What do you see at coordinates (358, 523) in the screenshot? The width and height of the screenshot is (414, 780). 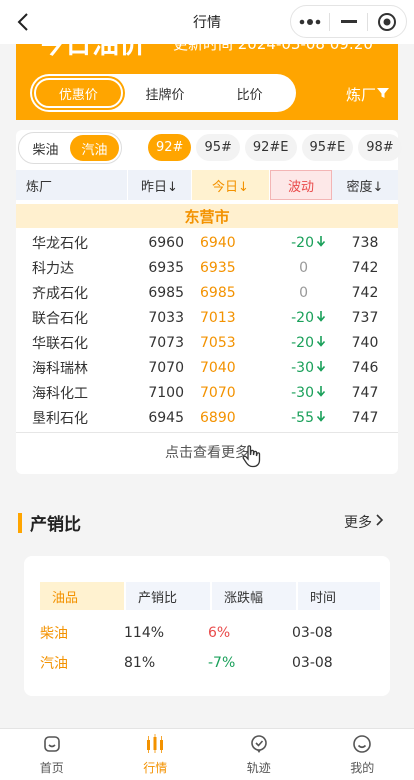 I see `more-label: 更多` at bounding box center [358, 523].